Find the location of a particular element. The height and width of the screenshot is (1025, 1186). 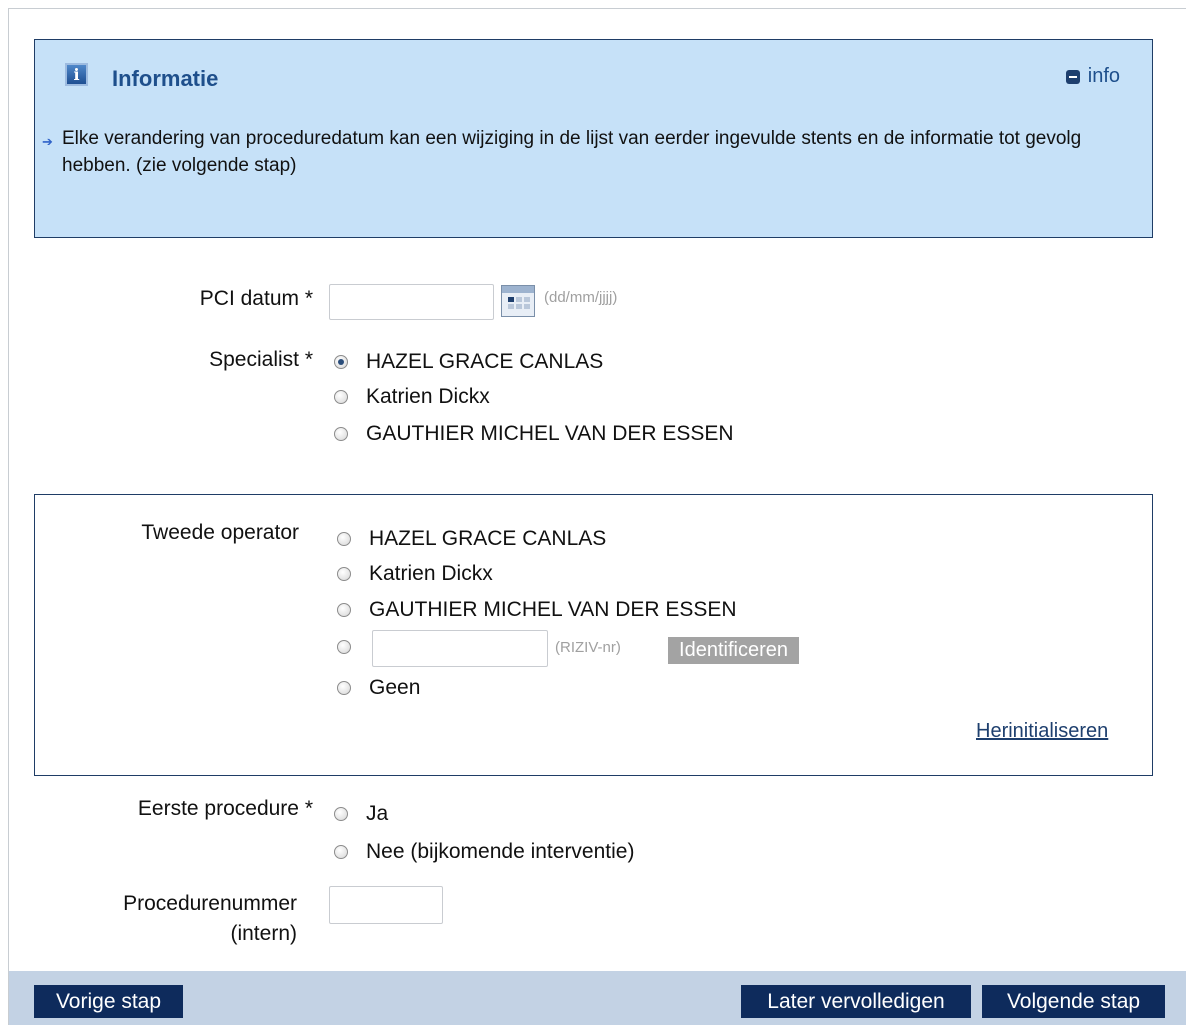

operator-option-none: Geen is located at coordinates (378, 688).